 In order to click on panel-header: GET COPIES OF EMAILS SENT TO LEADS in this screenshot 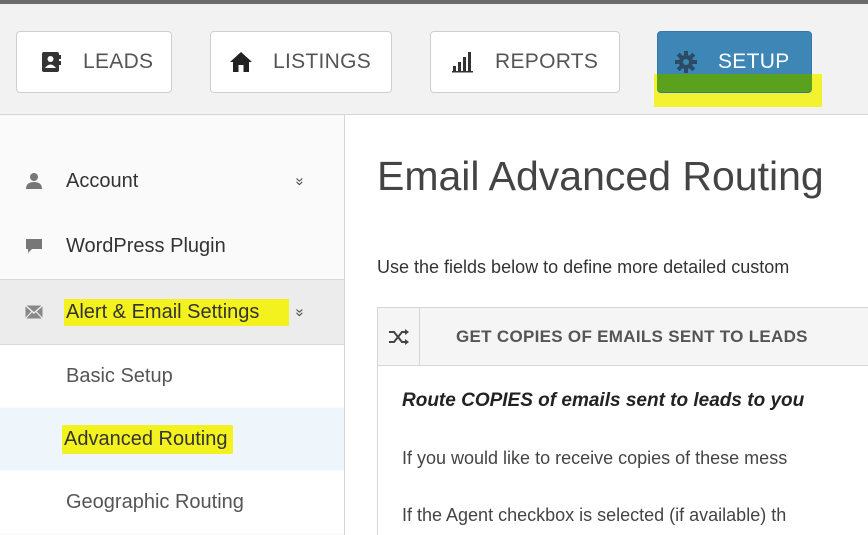, I will do `click(623, 336)`.